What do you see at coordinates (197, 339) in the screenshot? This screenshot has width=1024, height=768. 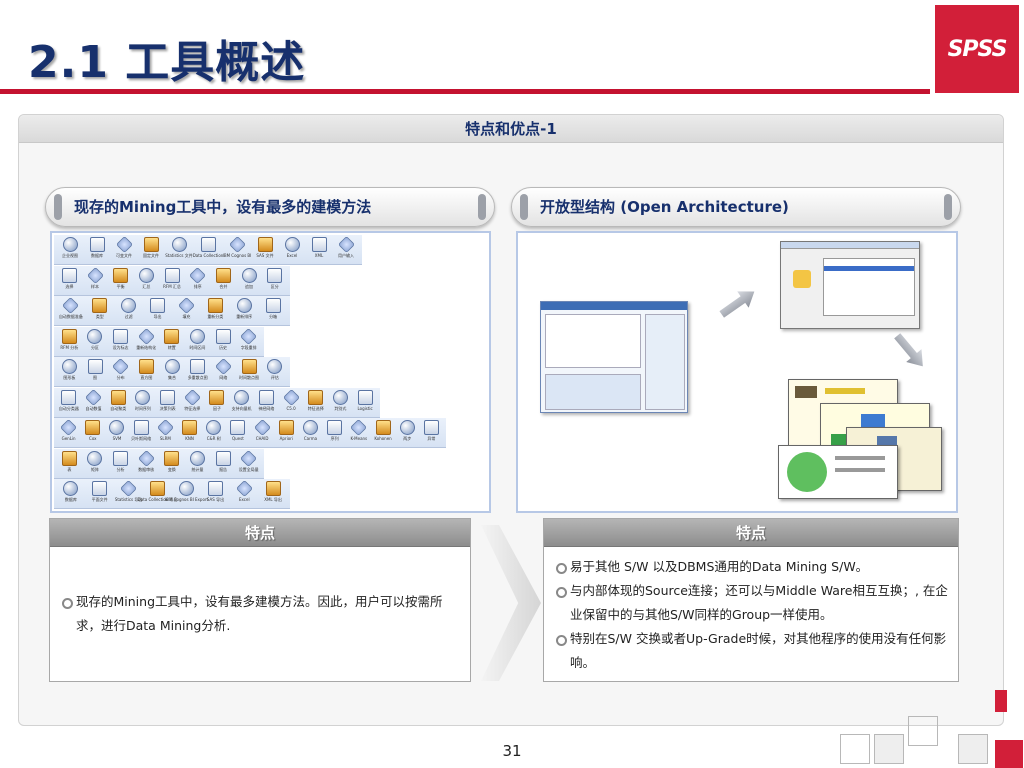 I see `palette-node: 时间区间` at bounding box center [197, 339].